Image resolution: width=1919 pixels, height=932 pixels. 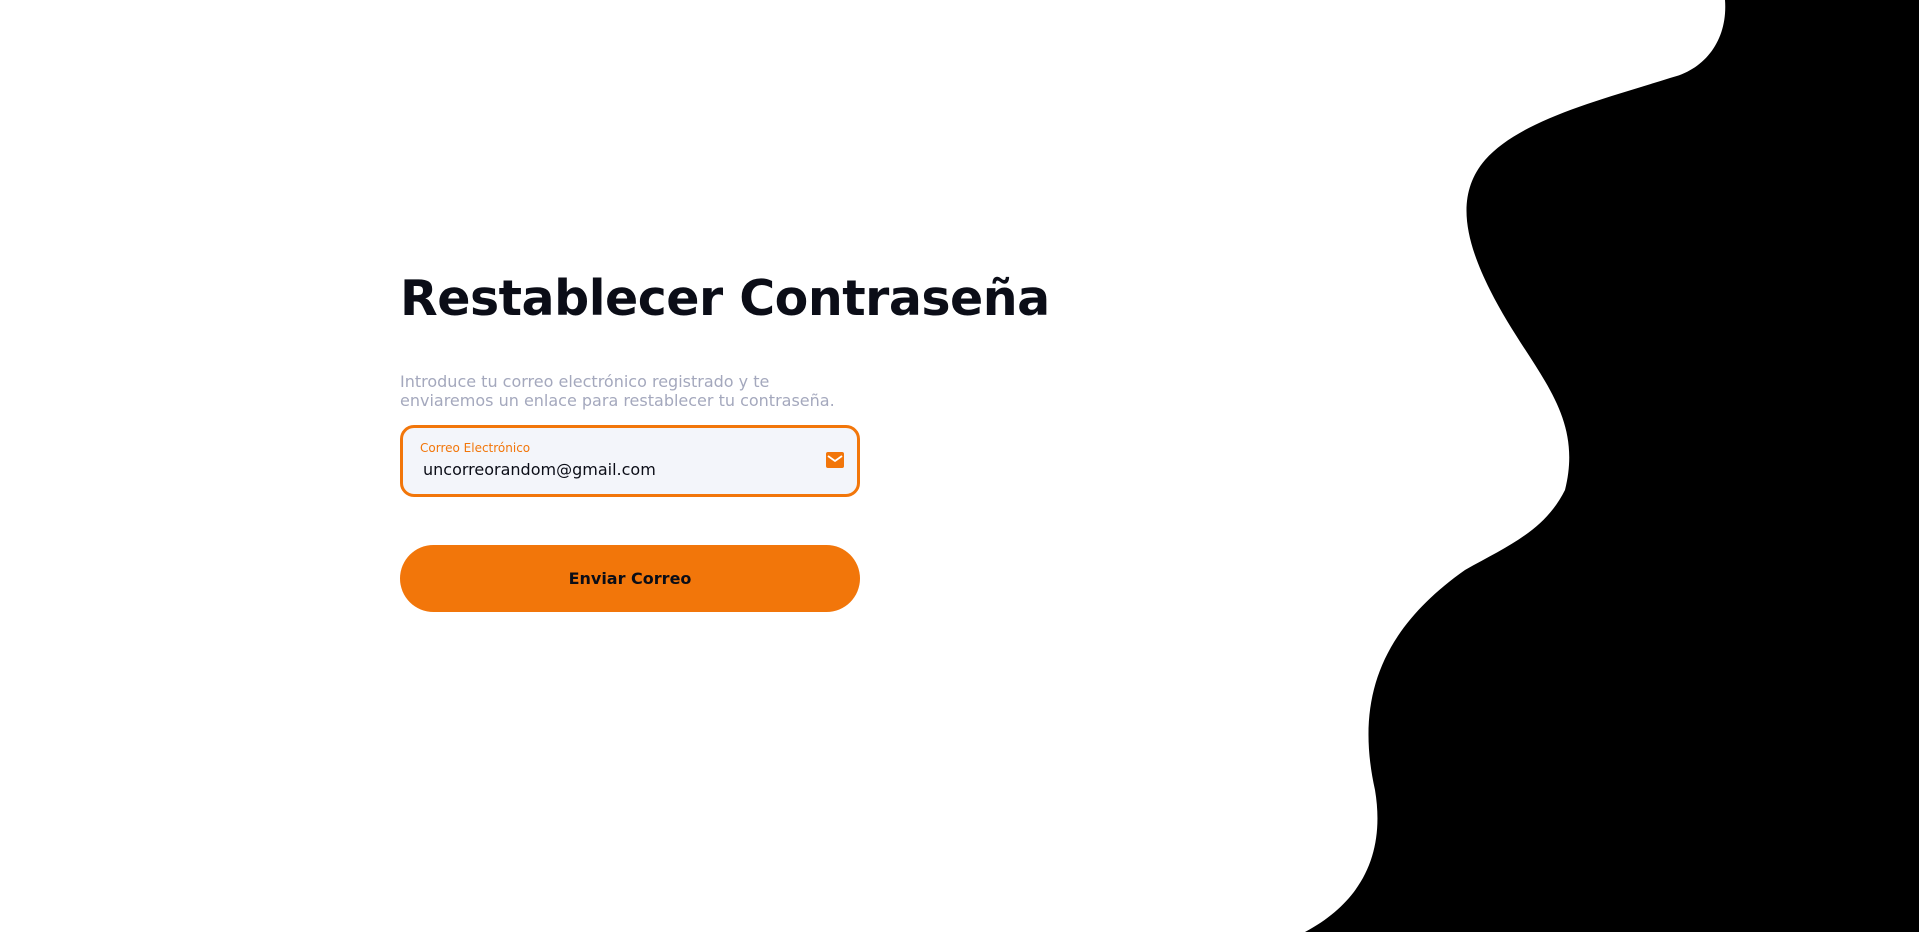 What do you see at coordinates (725, 298) in the screenshot?
I see `page-title: Restablecer Contraseña` at bounding box center [725, 298].